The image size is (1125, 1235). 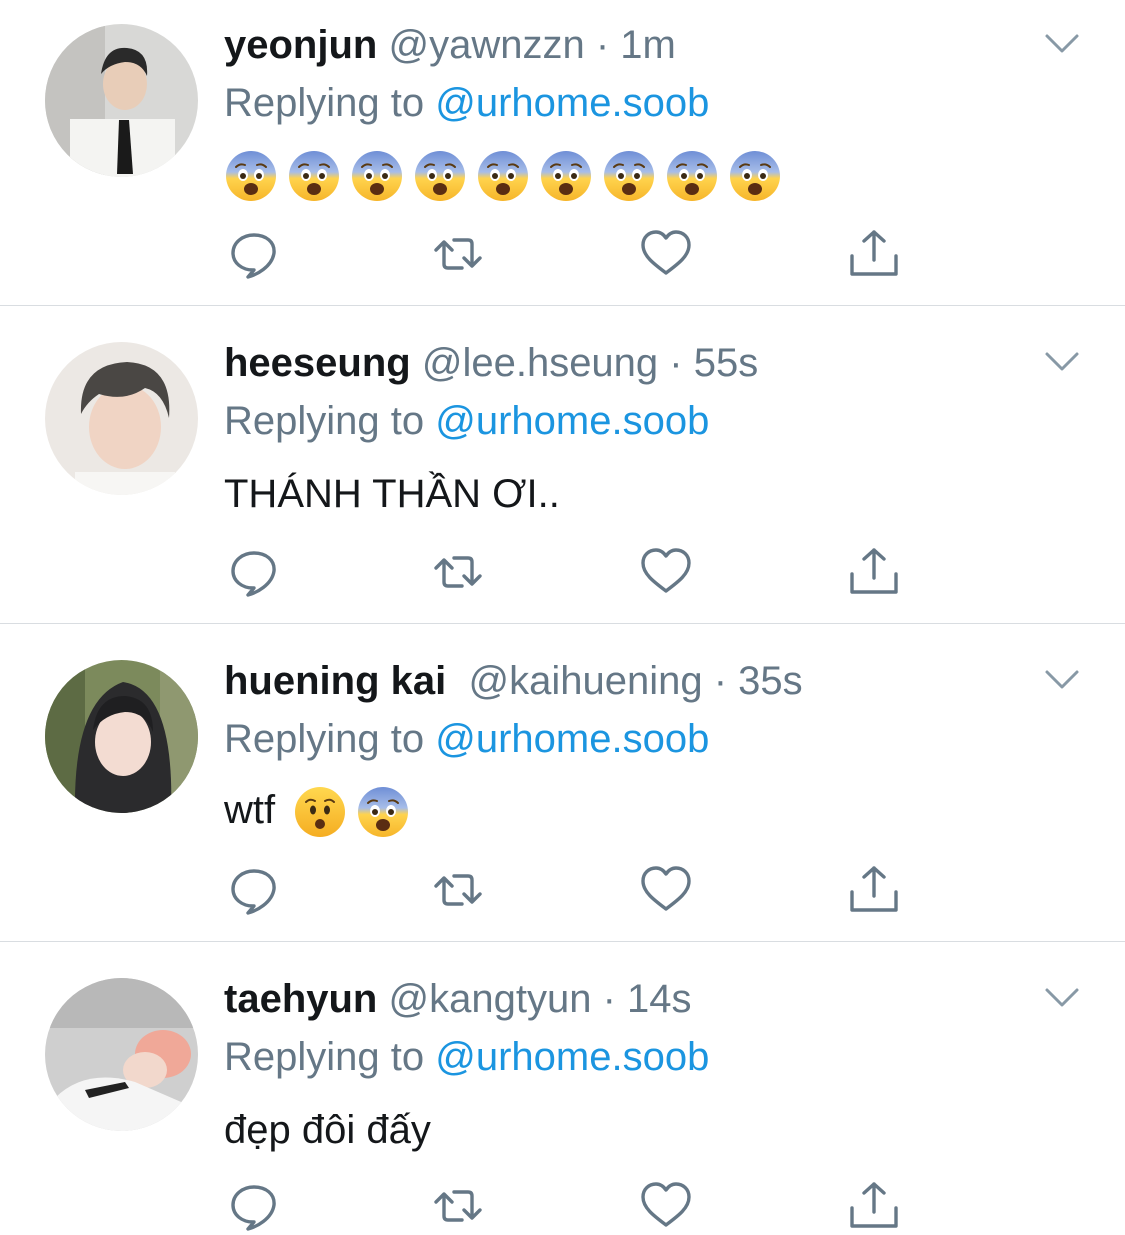 What do you see at coordinates (648, 45) in the screenshot?
I see `timestamp: 1m` at bounding box center [648, 45].